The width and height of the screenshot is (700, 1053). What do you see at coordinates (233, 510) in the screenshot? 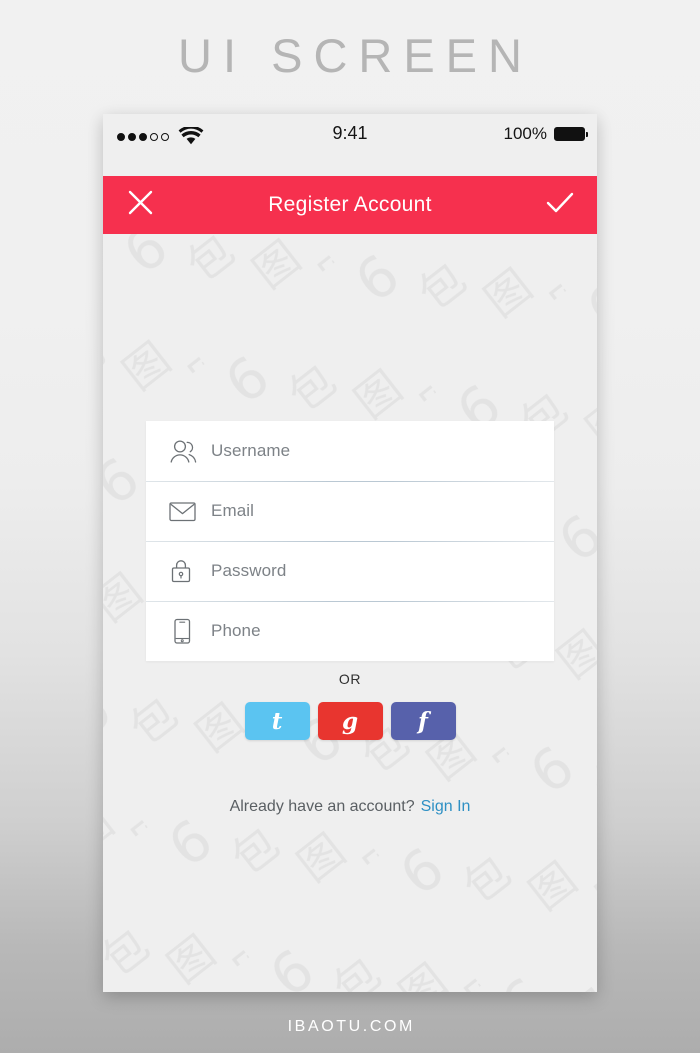
I see `email-label: Email` at bounding box center [233, 510].